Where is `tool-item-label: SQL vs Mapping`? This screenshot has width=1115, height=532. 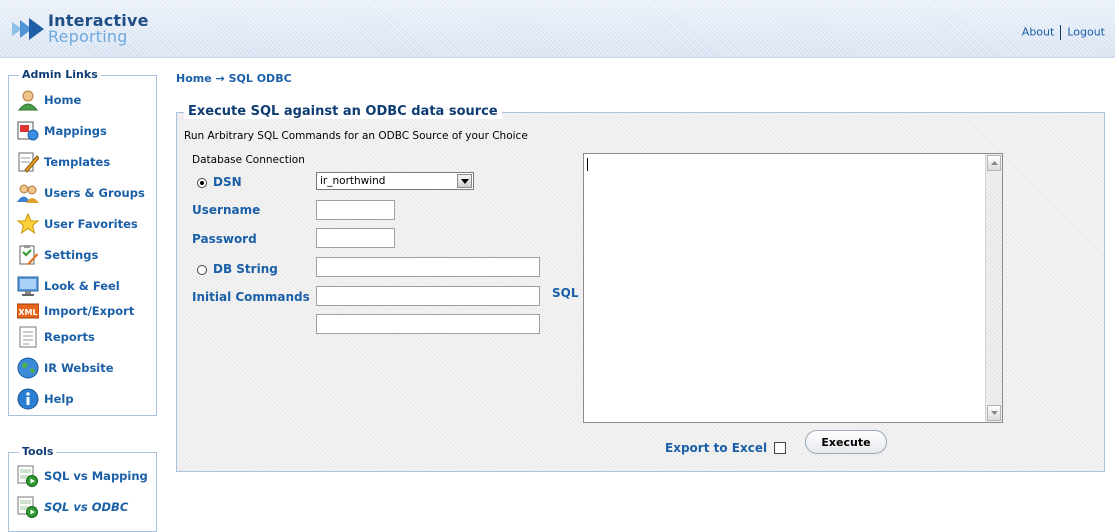 tool-item-label: SQL vs Mapping is located at coordinates (96, 476).